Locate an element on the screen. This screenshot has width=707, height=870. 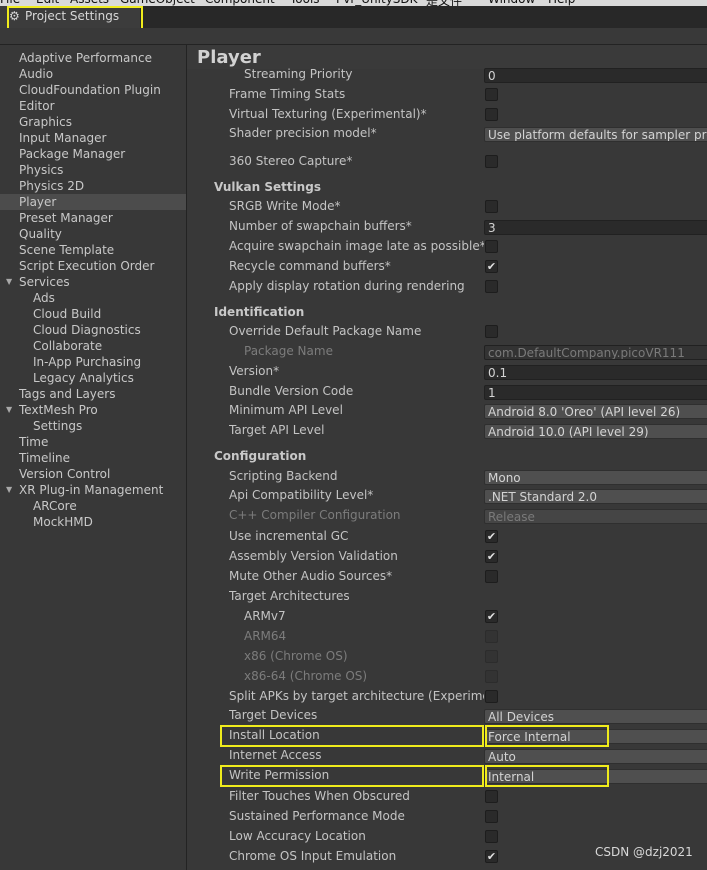
checkbox-360-stereo-capture is located at coordinates (491, 161).